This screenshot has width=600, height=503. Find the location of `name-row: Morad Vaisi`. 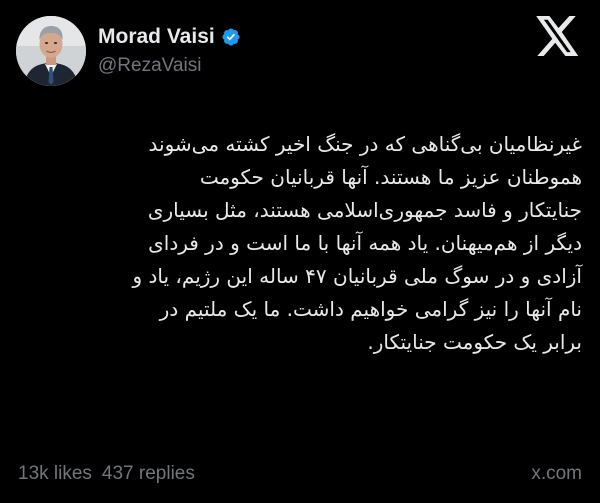

name-row: Morad Vaisi is located at coordinates (169, 37).